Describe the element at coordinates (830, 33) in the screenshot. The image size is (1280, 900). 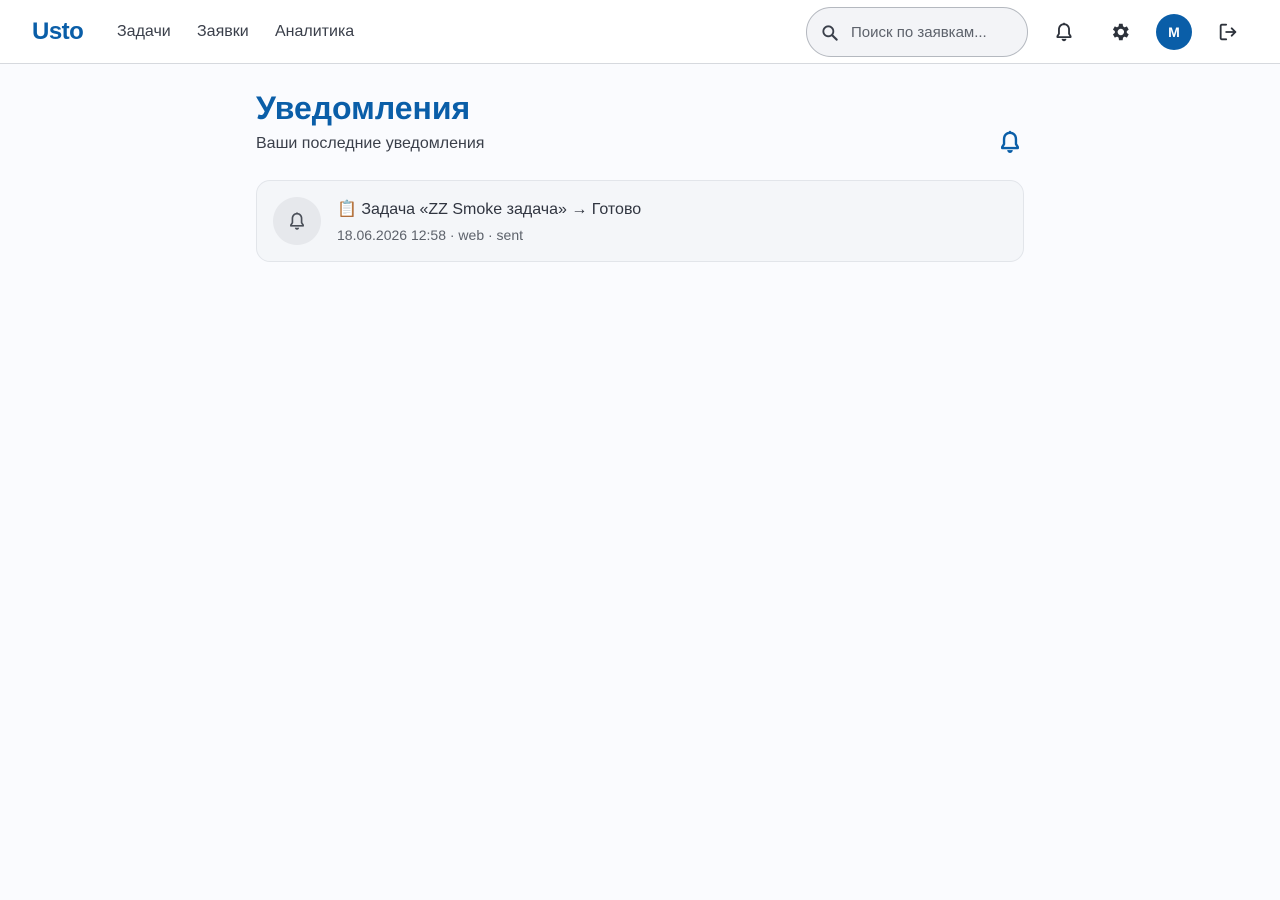
I see `search-icon` at that location.